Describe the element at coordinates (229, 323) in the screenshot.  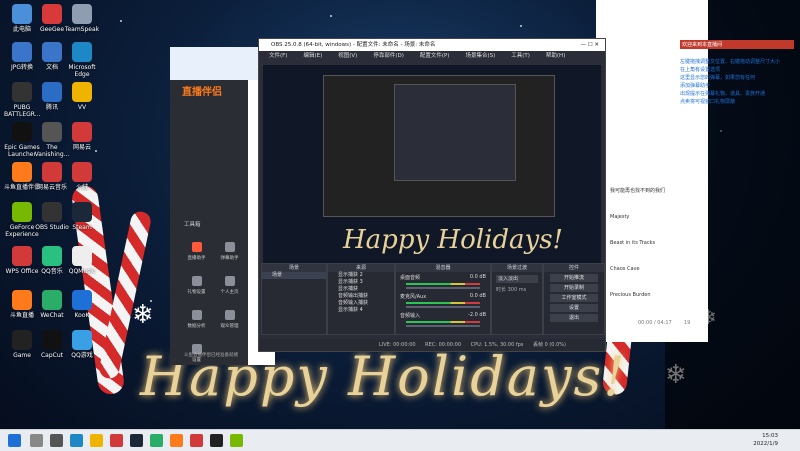
I see `tool-item: 观众管理` at that location.